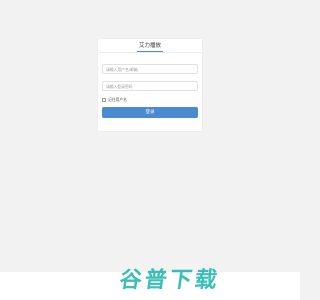  Describe the element at coordinates (150, 69) in the screenshot. I see `account-input` at that location.